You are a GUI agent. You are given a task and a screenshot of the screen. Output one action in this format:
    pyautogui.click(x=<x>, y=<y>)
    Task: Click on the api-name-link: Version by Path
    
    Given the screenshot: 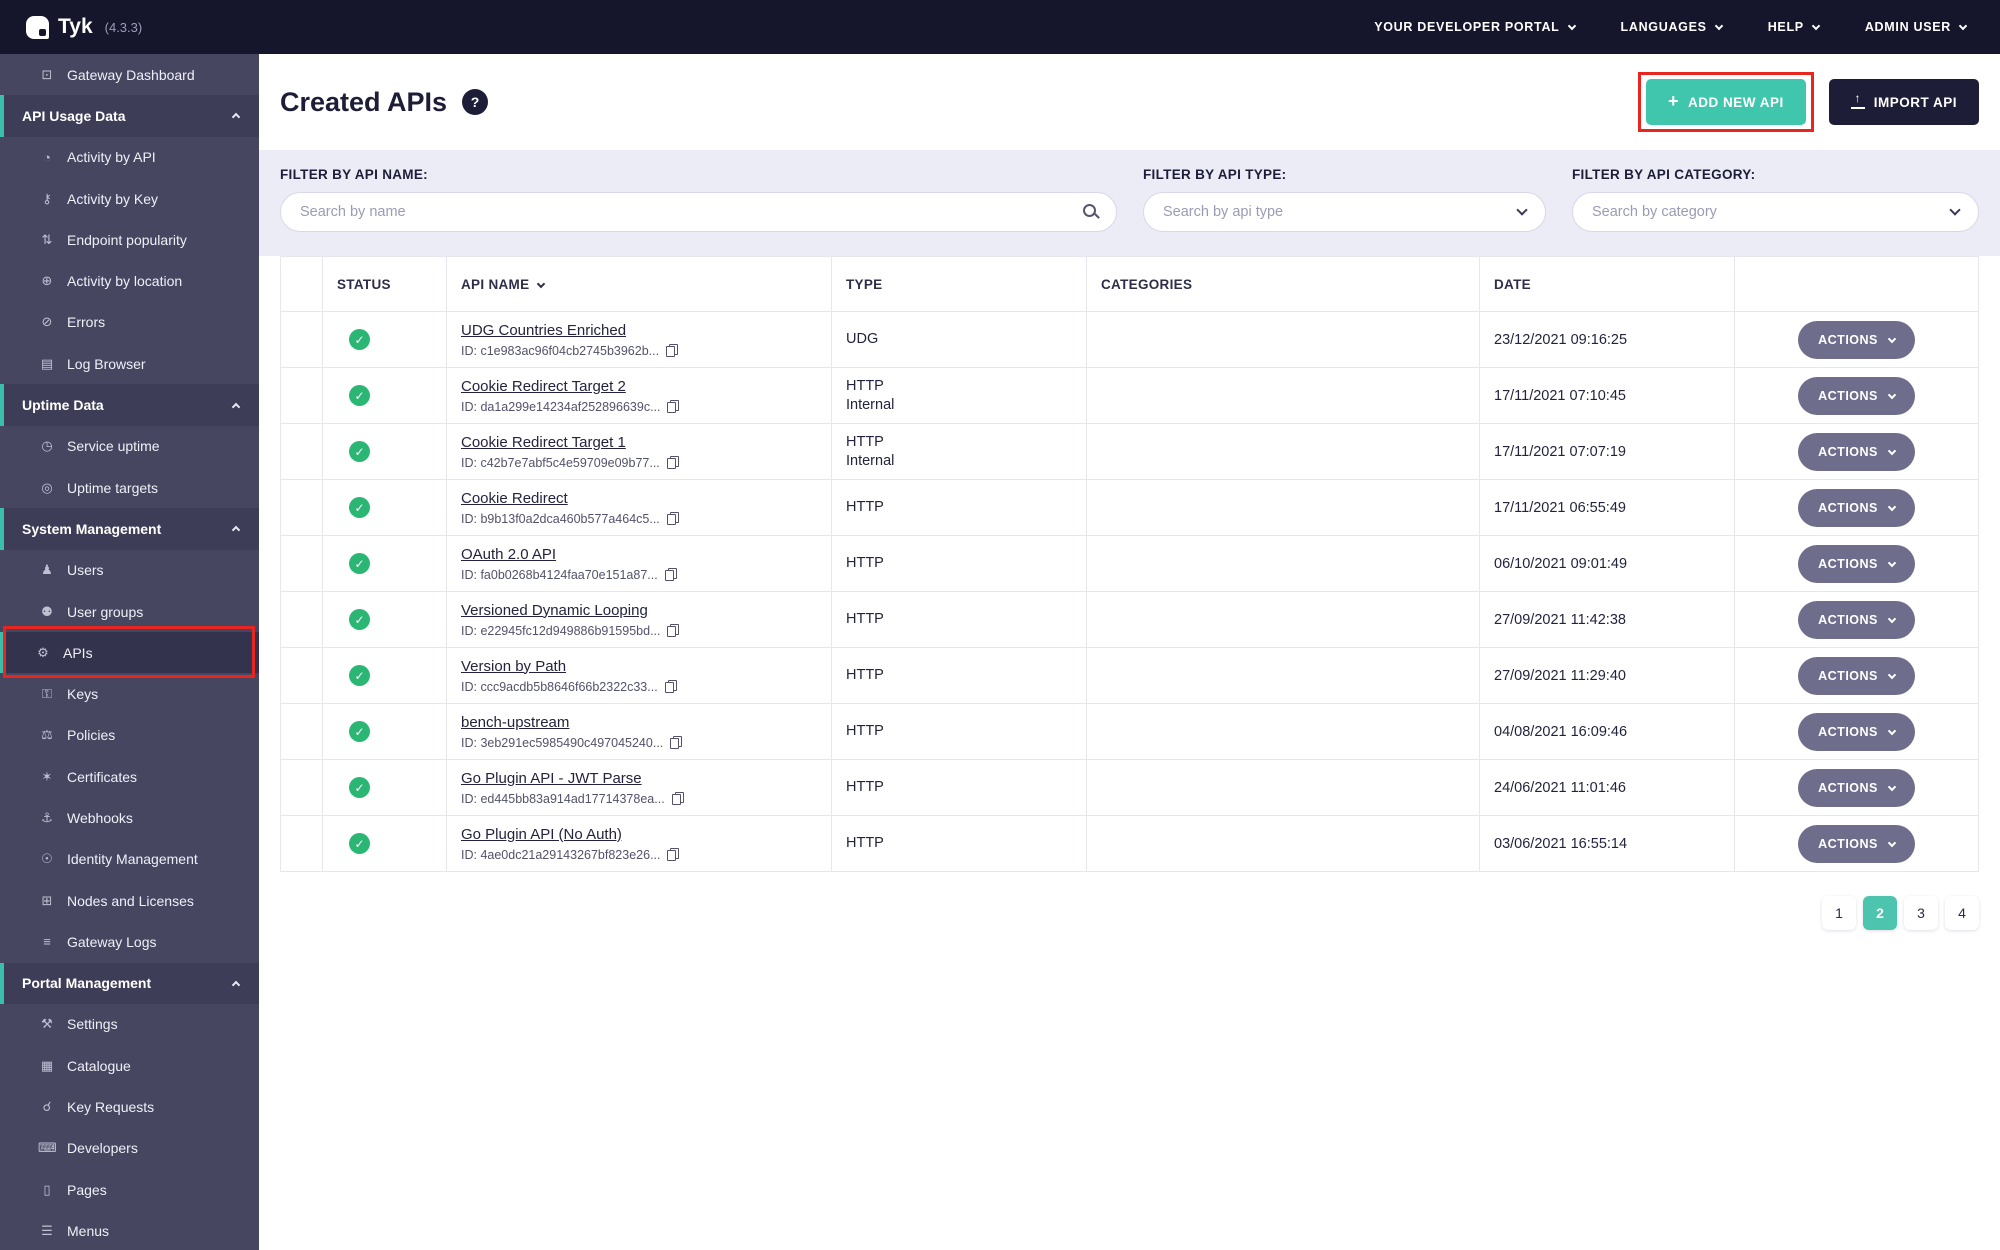 What is the action you would take?
    pyautogui.click(x=513, y=666)
    